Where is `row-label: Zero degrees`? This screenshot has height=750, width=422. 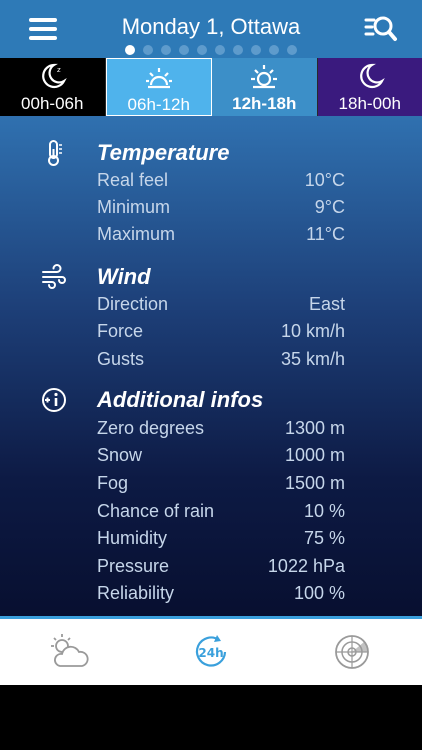
row-label: Zero degrees is located at coordinates (151, 428).